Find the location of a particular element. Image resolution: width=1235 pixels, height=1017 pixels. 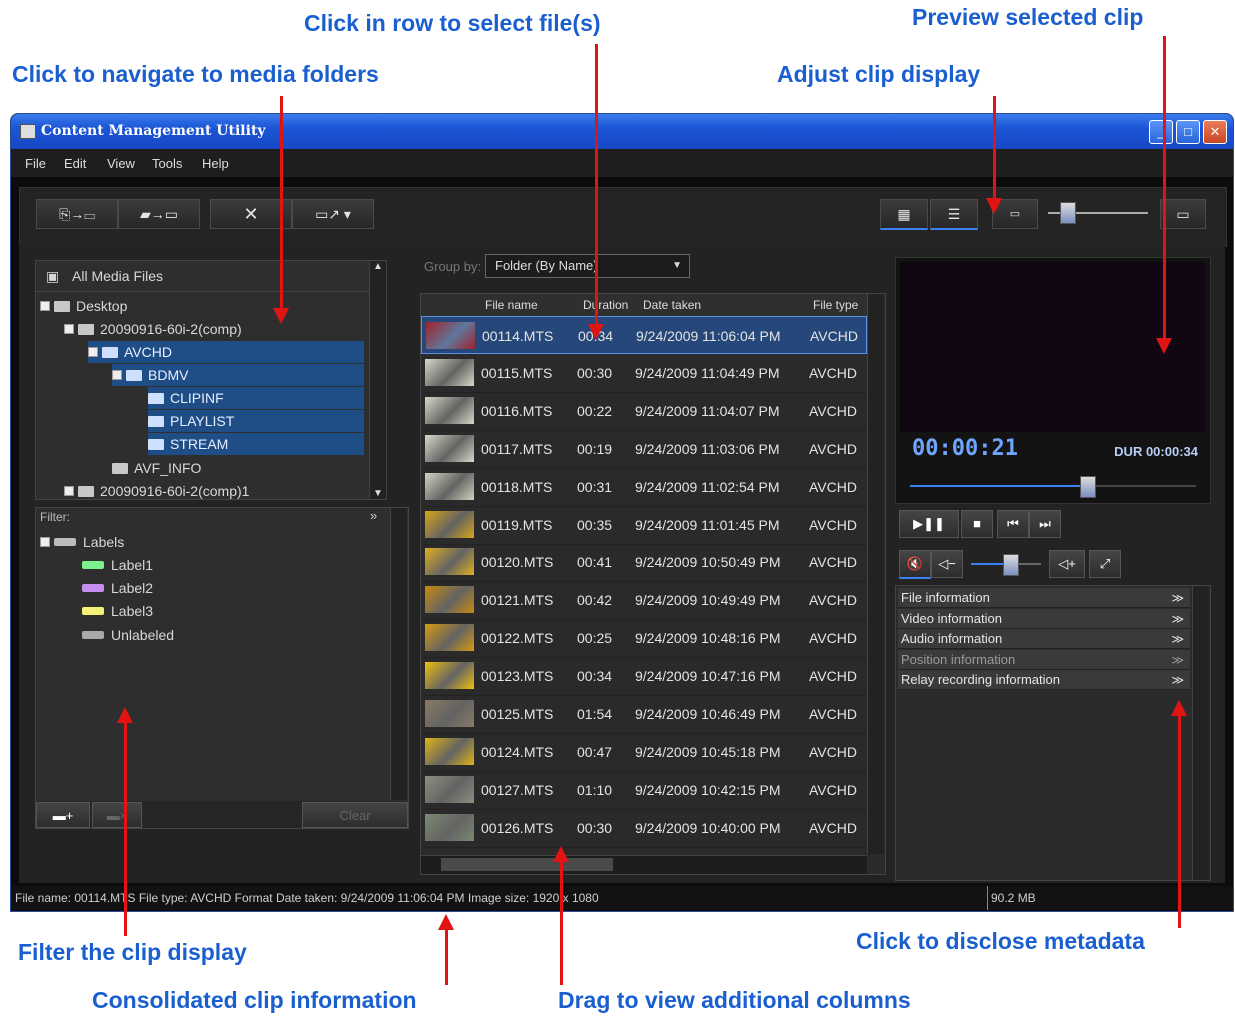

column-date-taken: Date taken is located at coordinates (672, 305).